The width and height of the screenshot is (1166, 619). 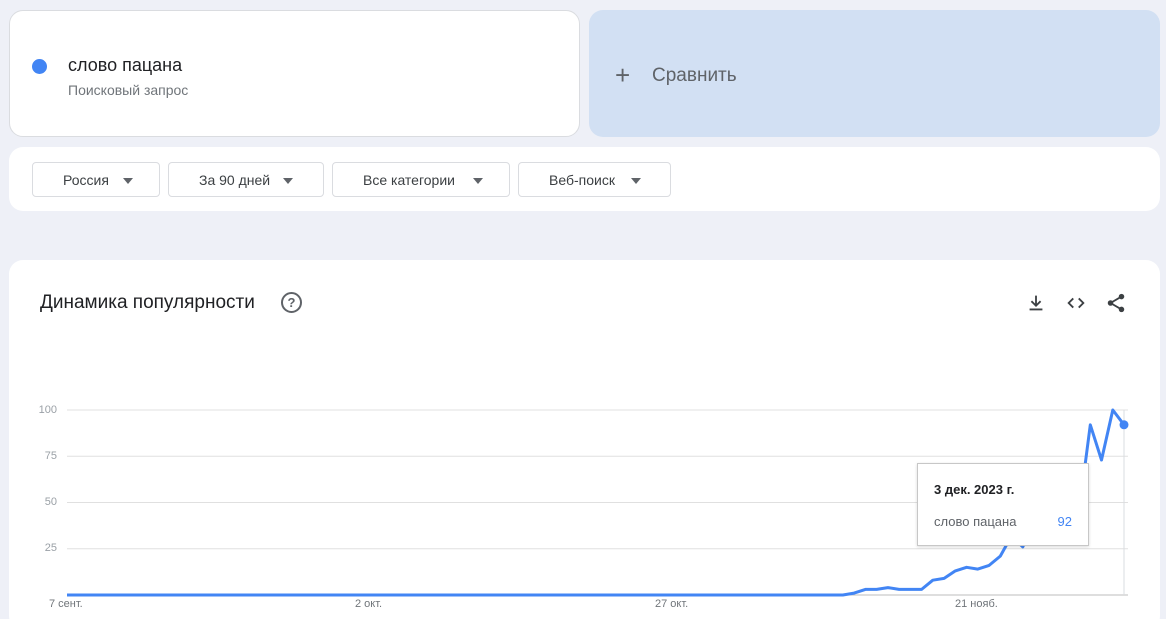 What do you see at coordinates (128, 90) in the screenshot?
I see `search-term-subtitle: Поисковый запрос` at bounding box center [128, 90].